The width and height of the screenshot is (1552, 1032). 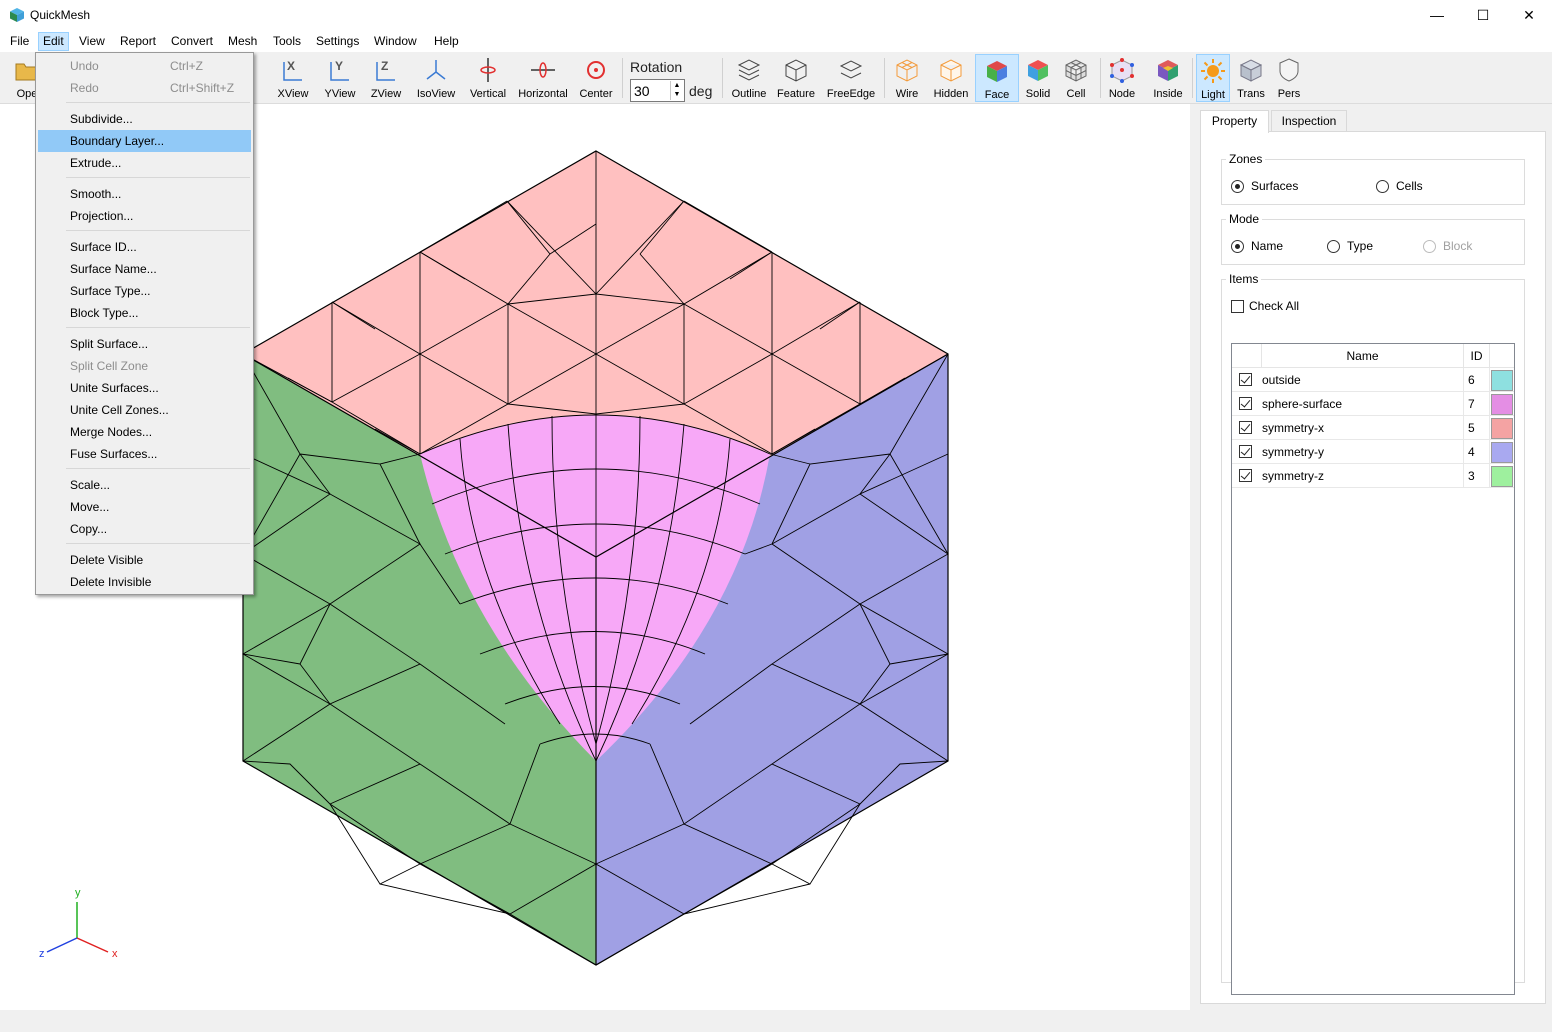 I want to click on toolbar-separator, so click(x=884, y=78).